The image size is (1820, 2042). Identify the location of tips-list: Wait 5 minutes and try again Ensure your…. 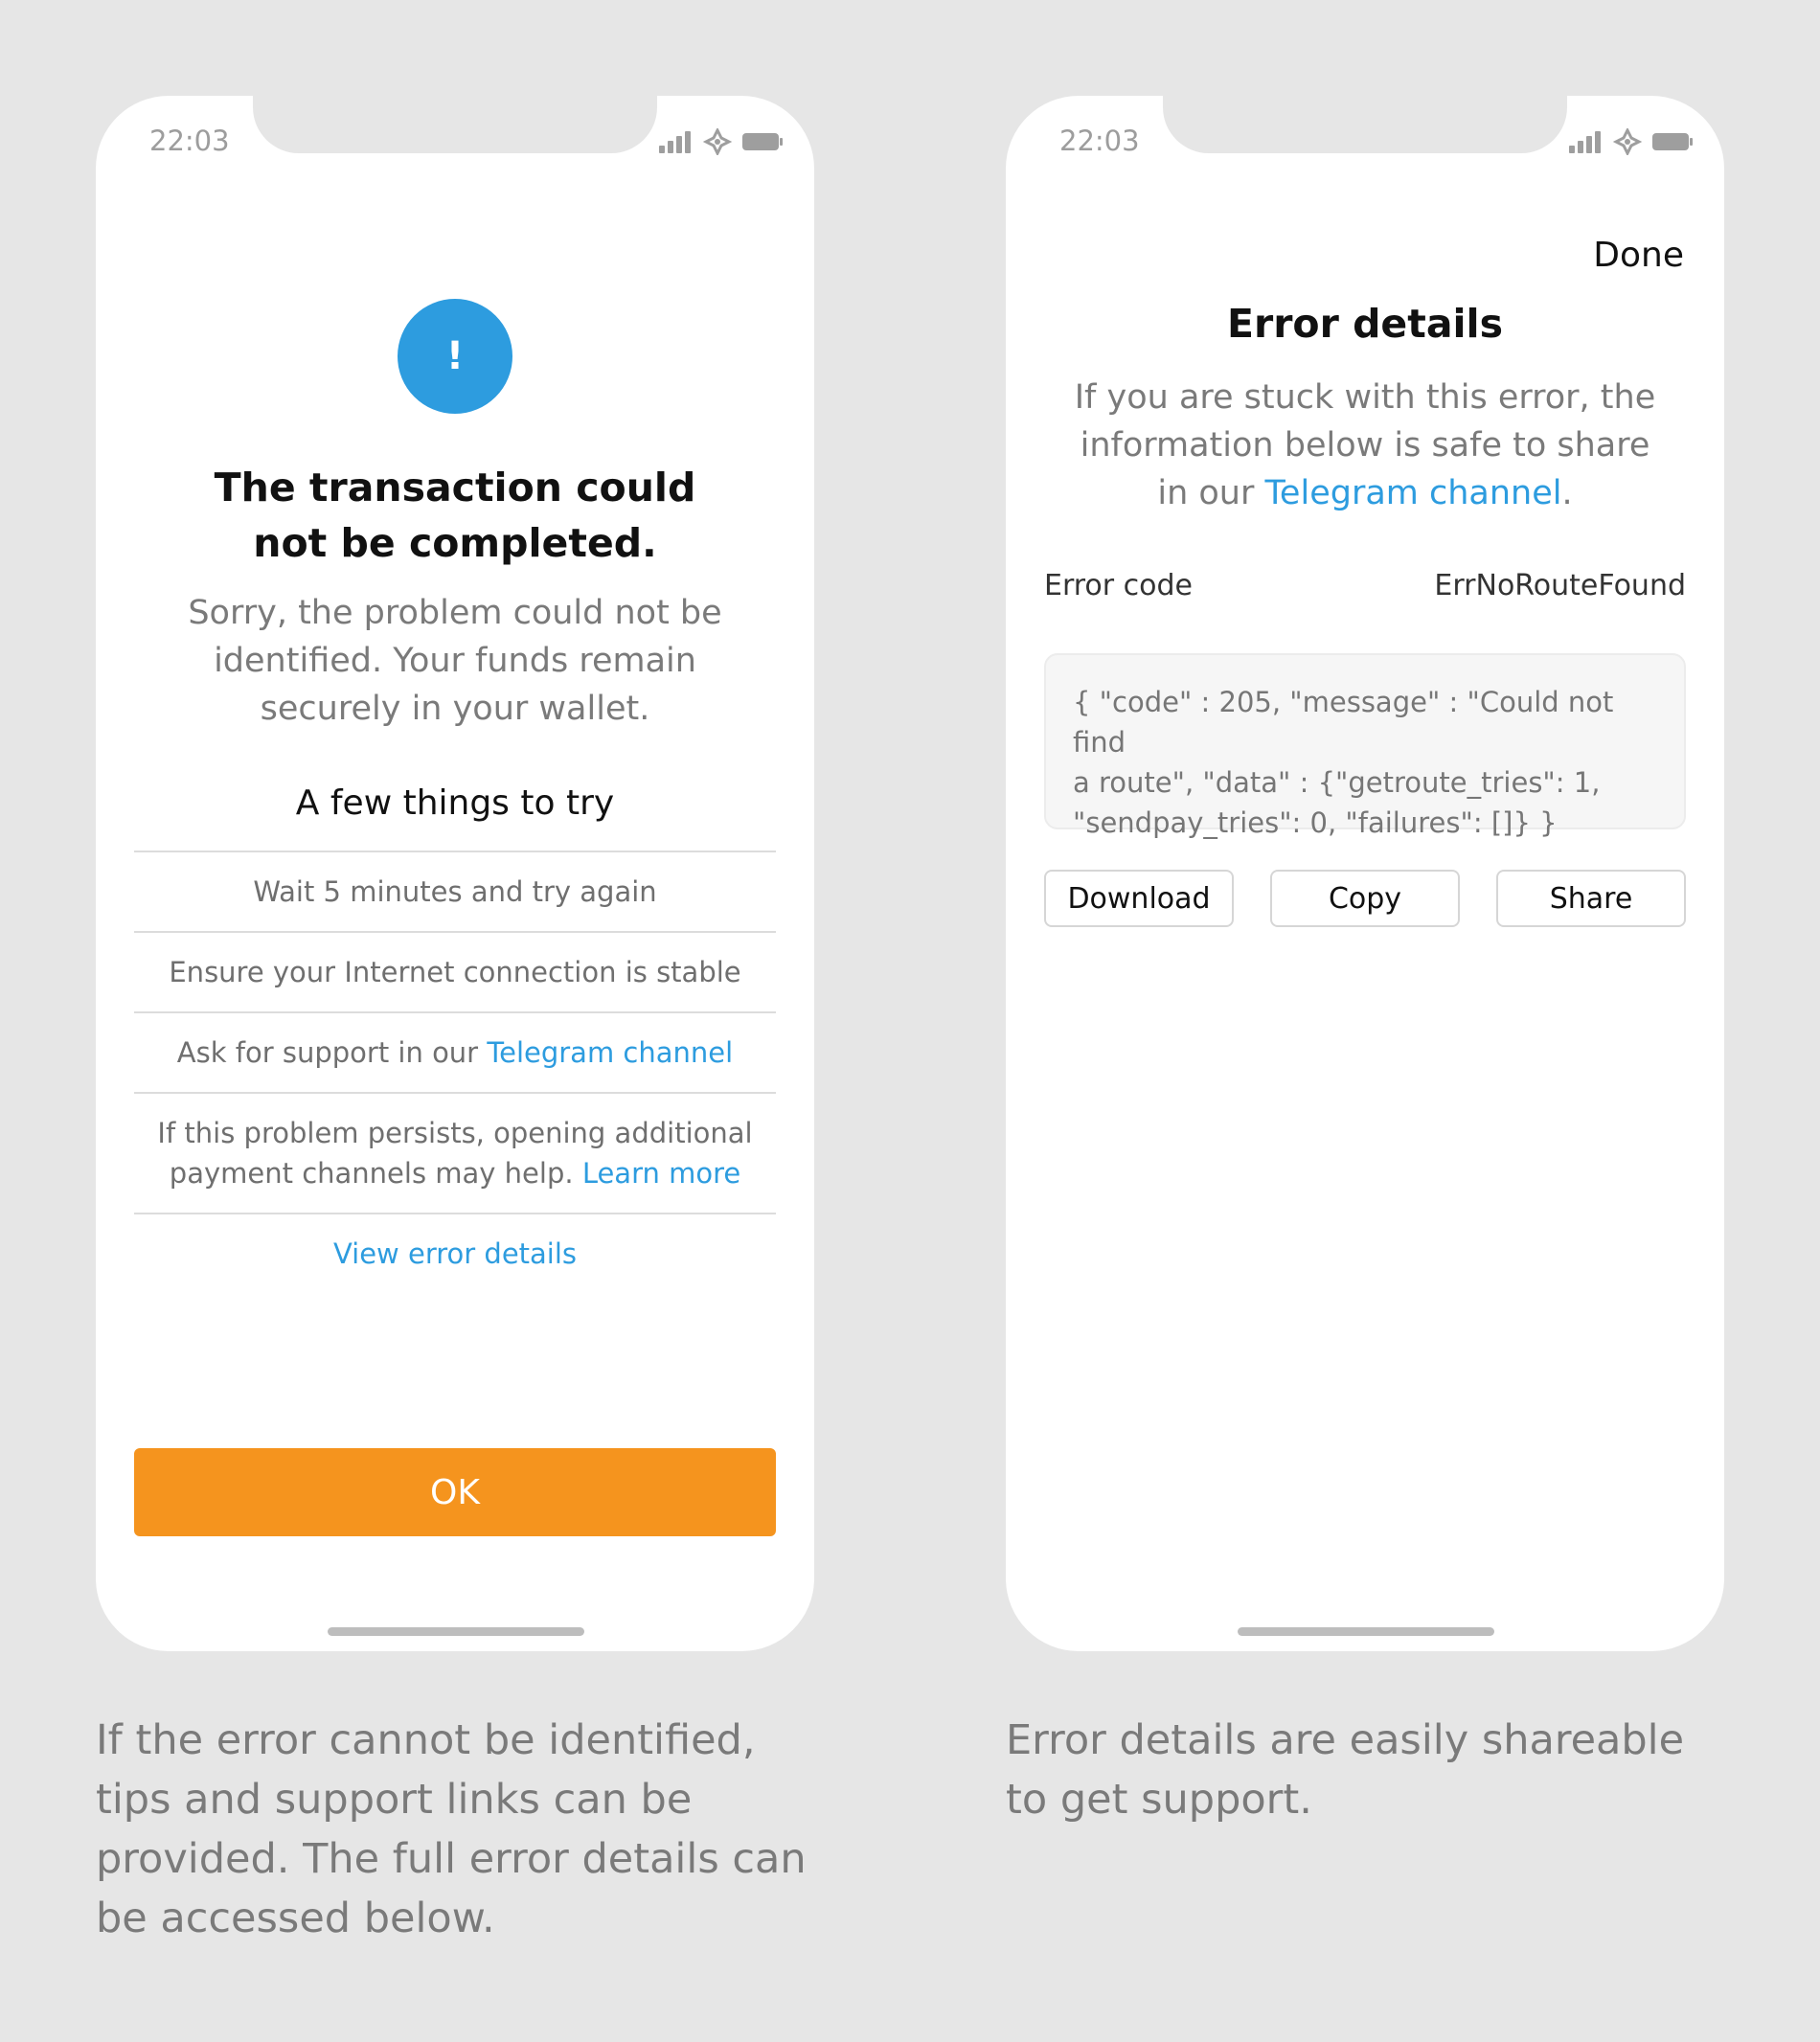
(455, 1072).